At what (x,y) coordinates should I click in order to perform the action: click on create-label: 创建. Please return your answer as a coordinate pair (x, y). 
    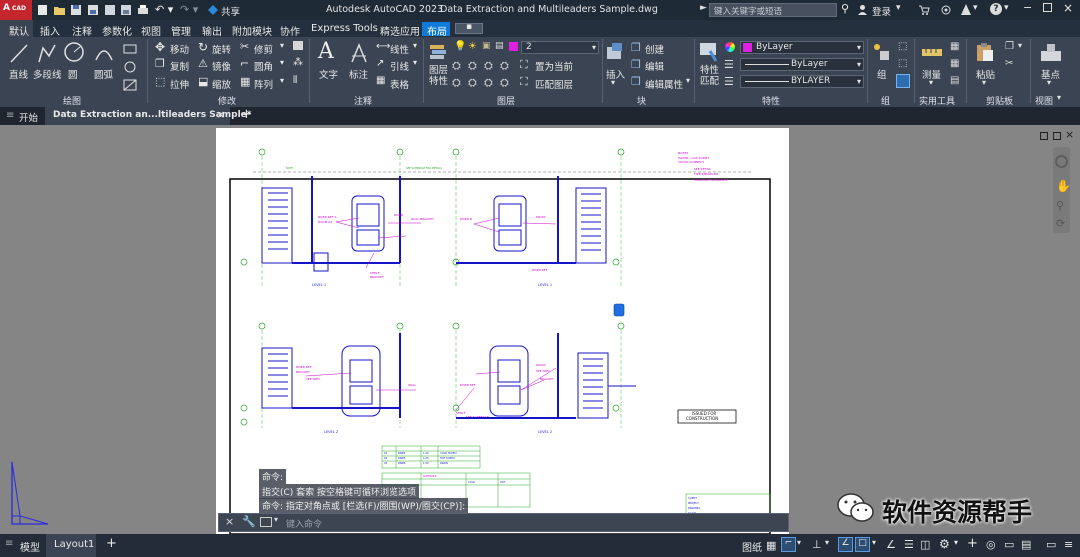
    Looking at the image, I should click on (654, 49).